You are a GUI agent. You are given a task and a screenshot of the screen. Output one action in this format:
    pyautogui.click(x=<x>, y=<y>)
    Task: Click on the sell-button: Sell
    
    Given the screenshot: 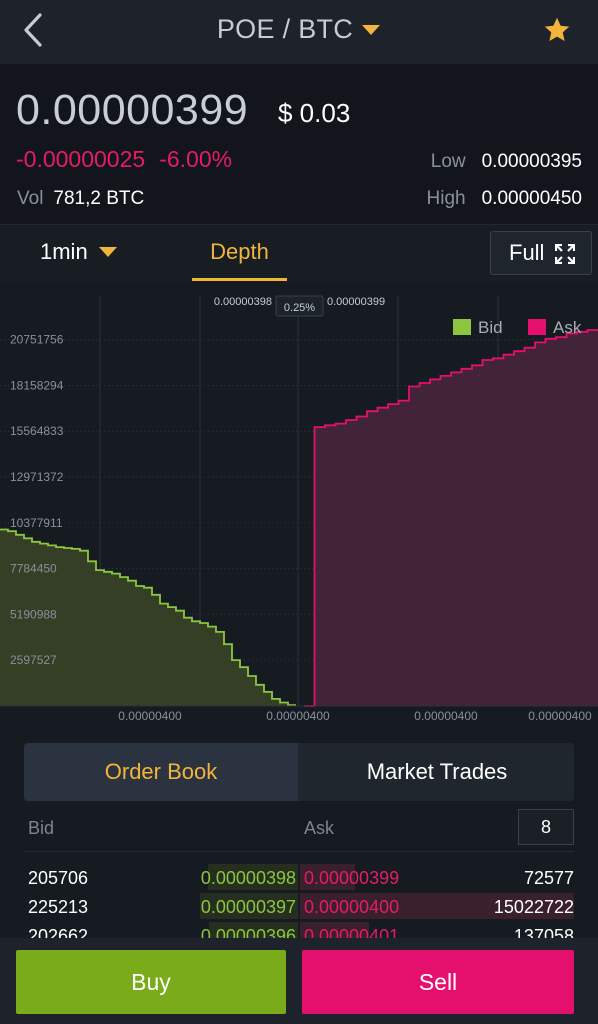 What is the action you would take?
    pyautogui.click(x=438, y=982)
    